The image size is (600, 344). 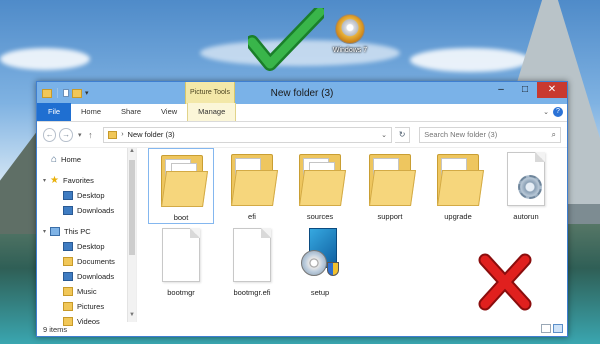 What do you see at coordinates (91, 135) in the screenshot?
I see `up-button: ↑` at bounding box center [91, 135].